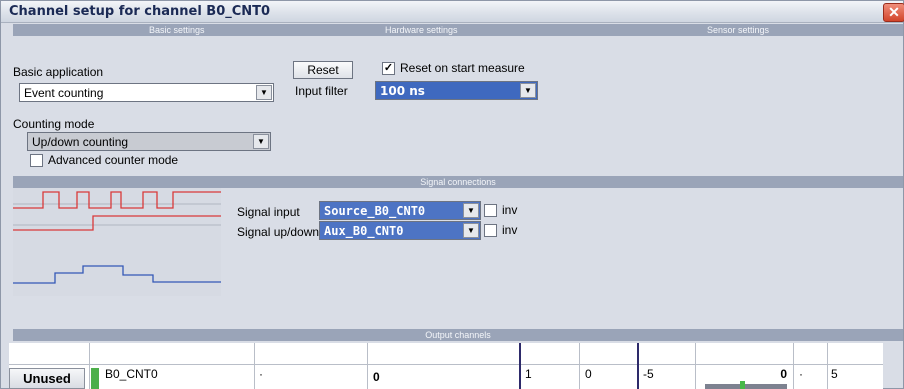 The width and height of the screenshot is (904, 389). Describe the element at coordinates (58, 72) in the screenshot. I see `basic-application-label: Basic application` at that location.